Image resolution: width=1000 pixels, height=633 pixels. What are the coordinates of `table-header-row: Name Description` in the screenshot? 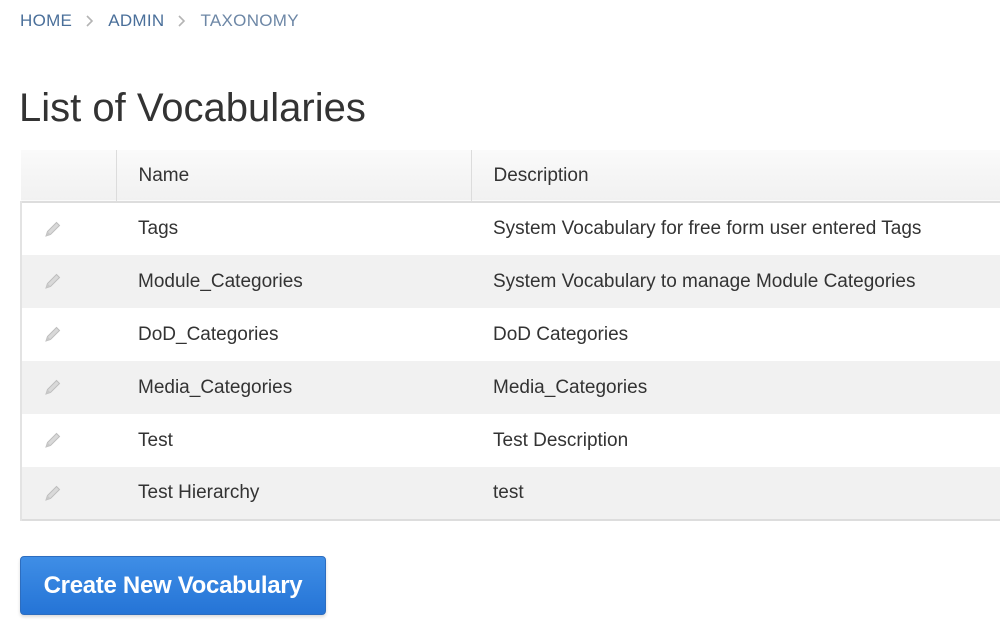 It's located at (510, 176).